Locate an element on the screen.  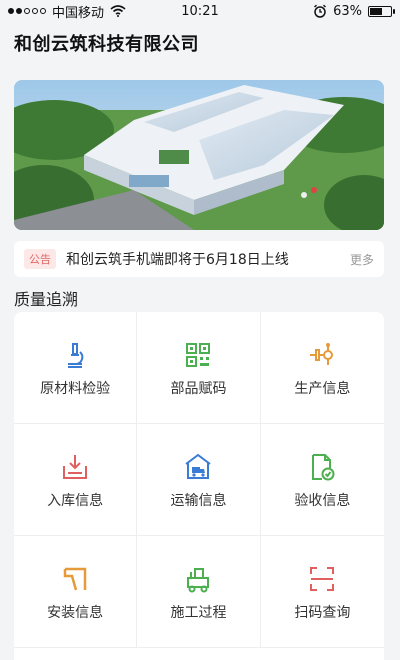
grid-item-construction-process: 施工过程 is located at coordinates (199, 592).